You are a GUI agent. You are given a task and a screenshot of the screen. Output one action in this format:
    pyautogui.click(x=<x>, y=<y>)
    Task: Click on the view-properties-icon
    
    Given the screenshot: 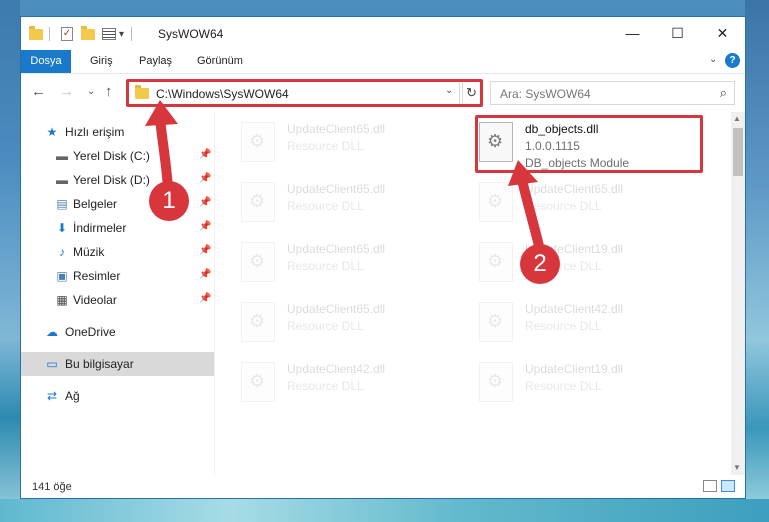 What is the action you would take?
    pyautogui.click(x=109, y=34)
    